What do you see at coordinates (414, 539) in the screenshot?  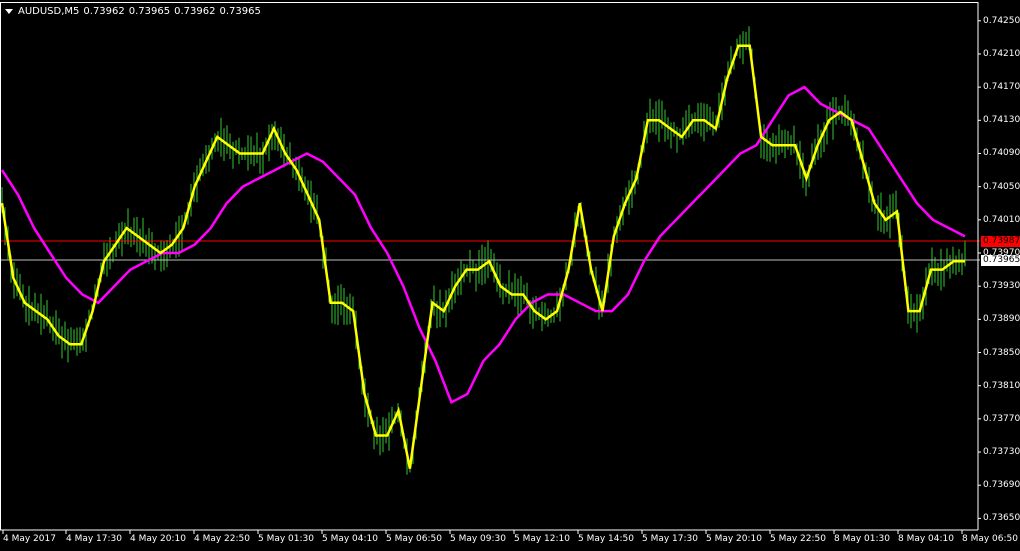 I see `time-axis-label: 5 May 06:50` at bounding box center [414, 539].